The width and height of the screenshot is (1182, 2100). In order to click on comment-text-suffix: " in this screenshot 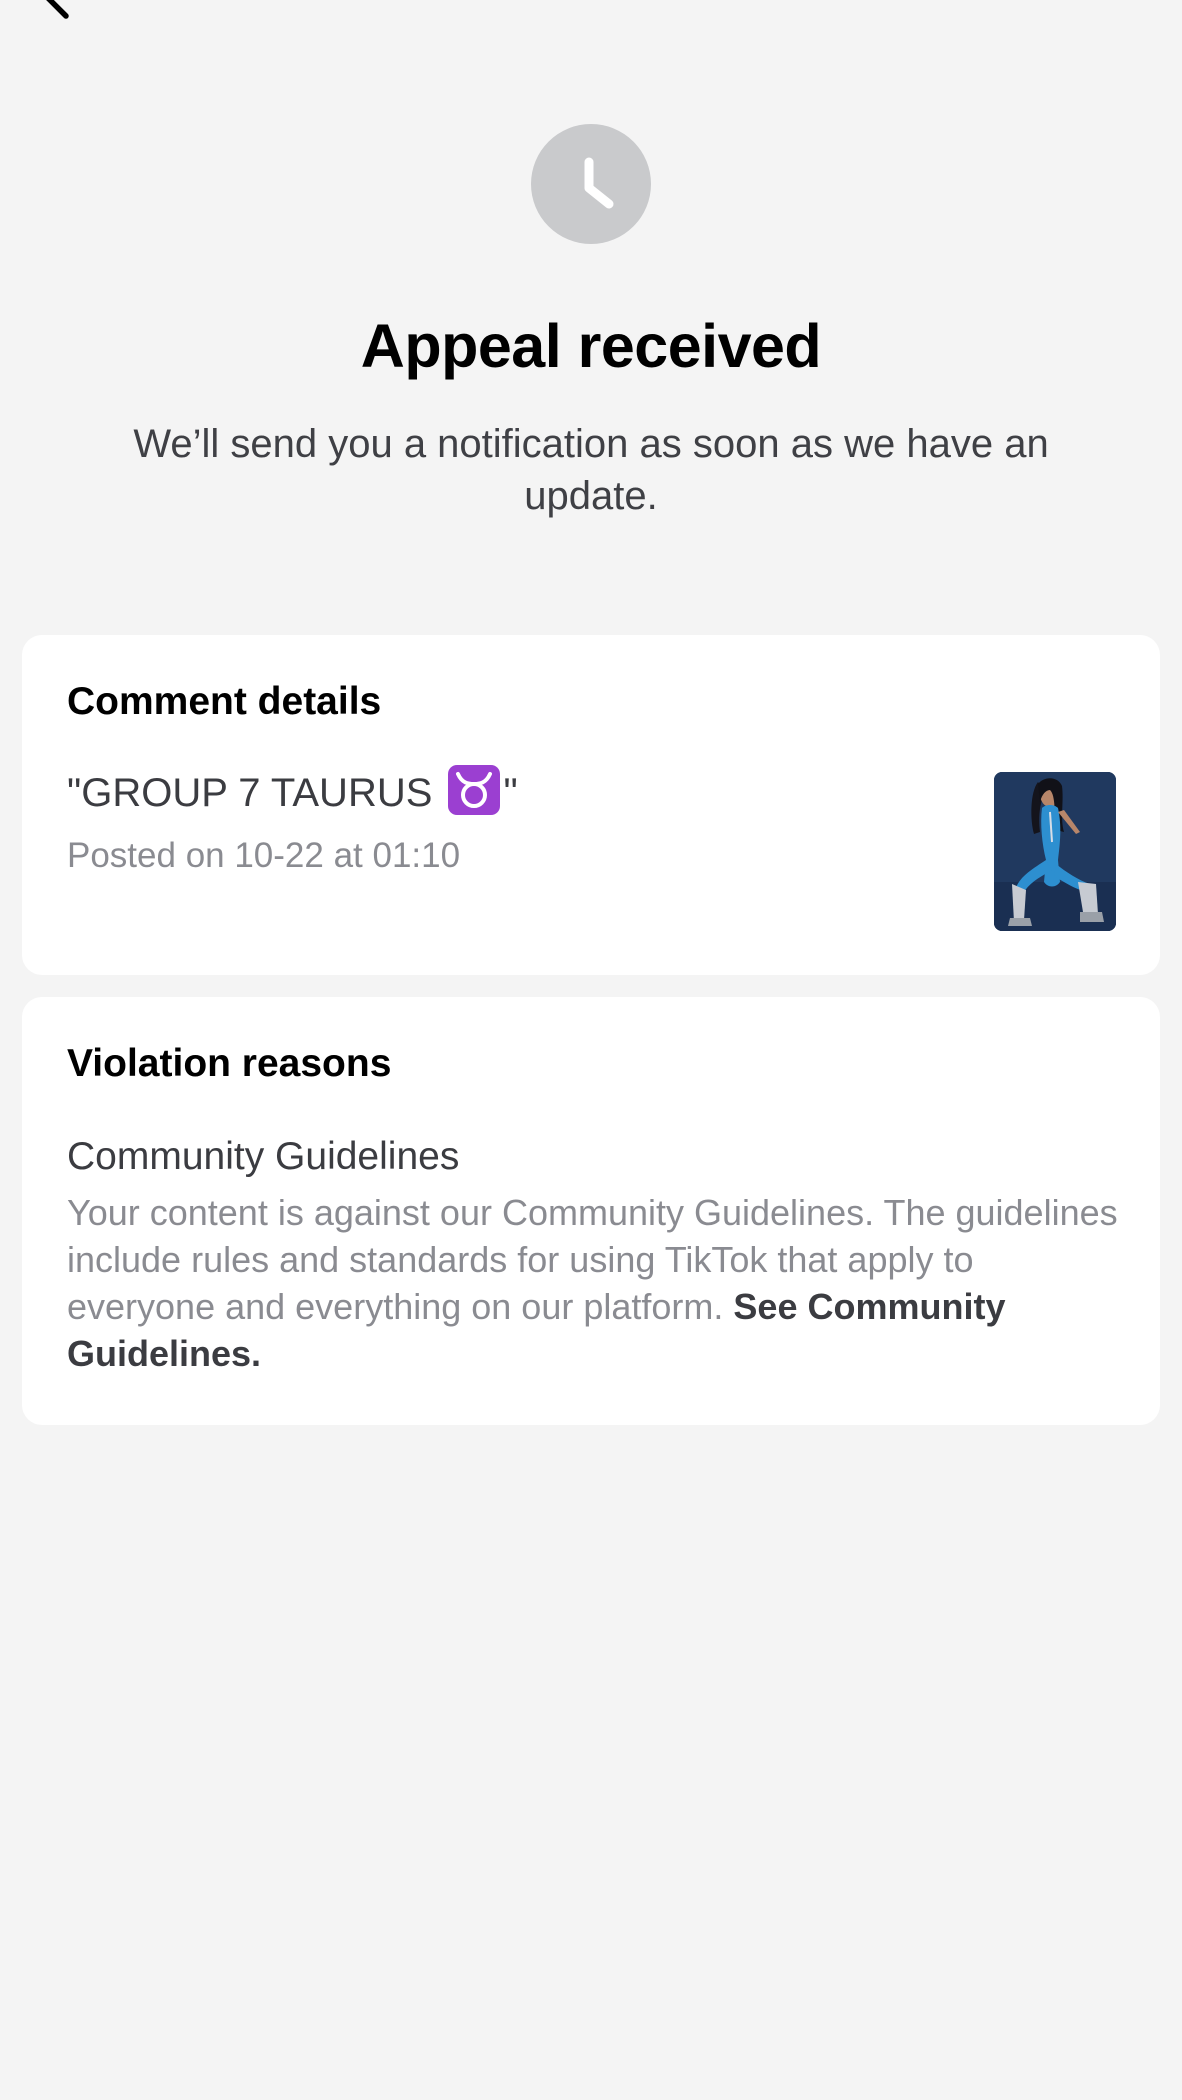, I will do `click(510, 793)`.